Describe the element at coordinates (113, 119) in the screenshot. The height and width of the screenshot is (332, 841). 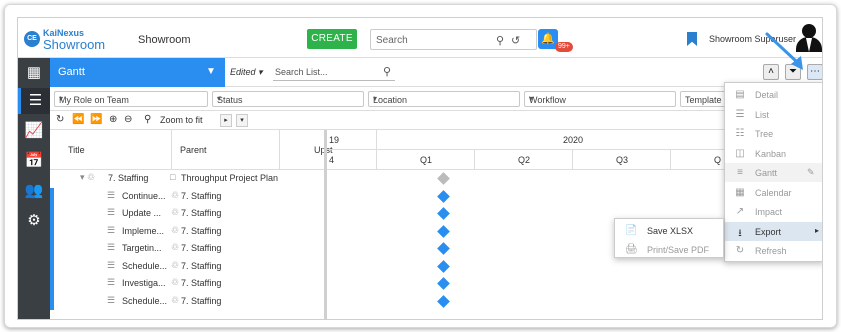
I see `zoom-in-icon: ⊕` at that location.